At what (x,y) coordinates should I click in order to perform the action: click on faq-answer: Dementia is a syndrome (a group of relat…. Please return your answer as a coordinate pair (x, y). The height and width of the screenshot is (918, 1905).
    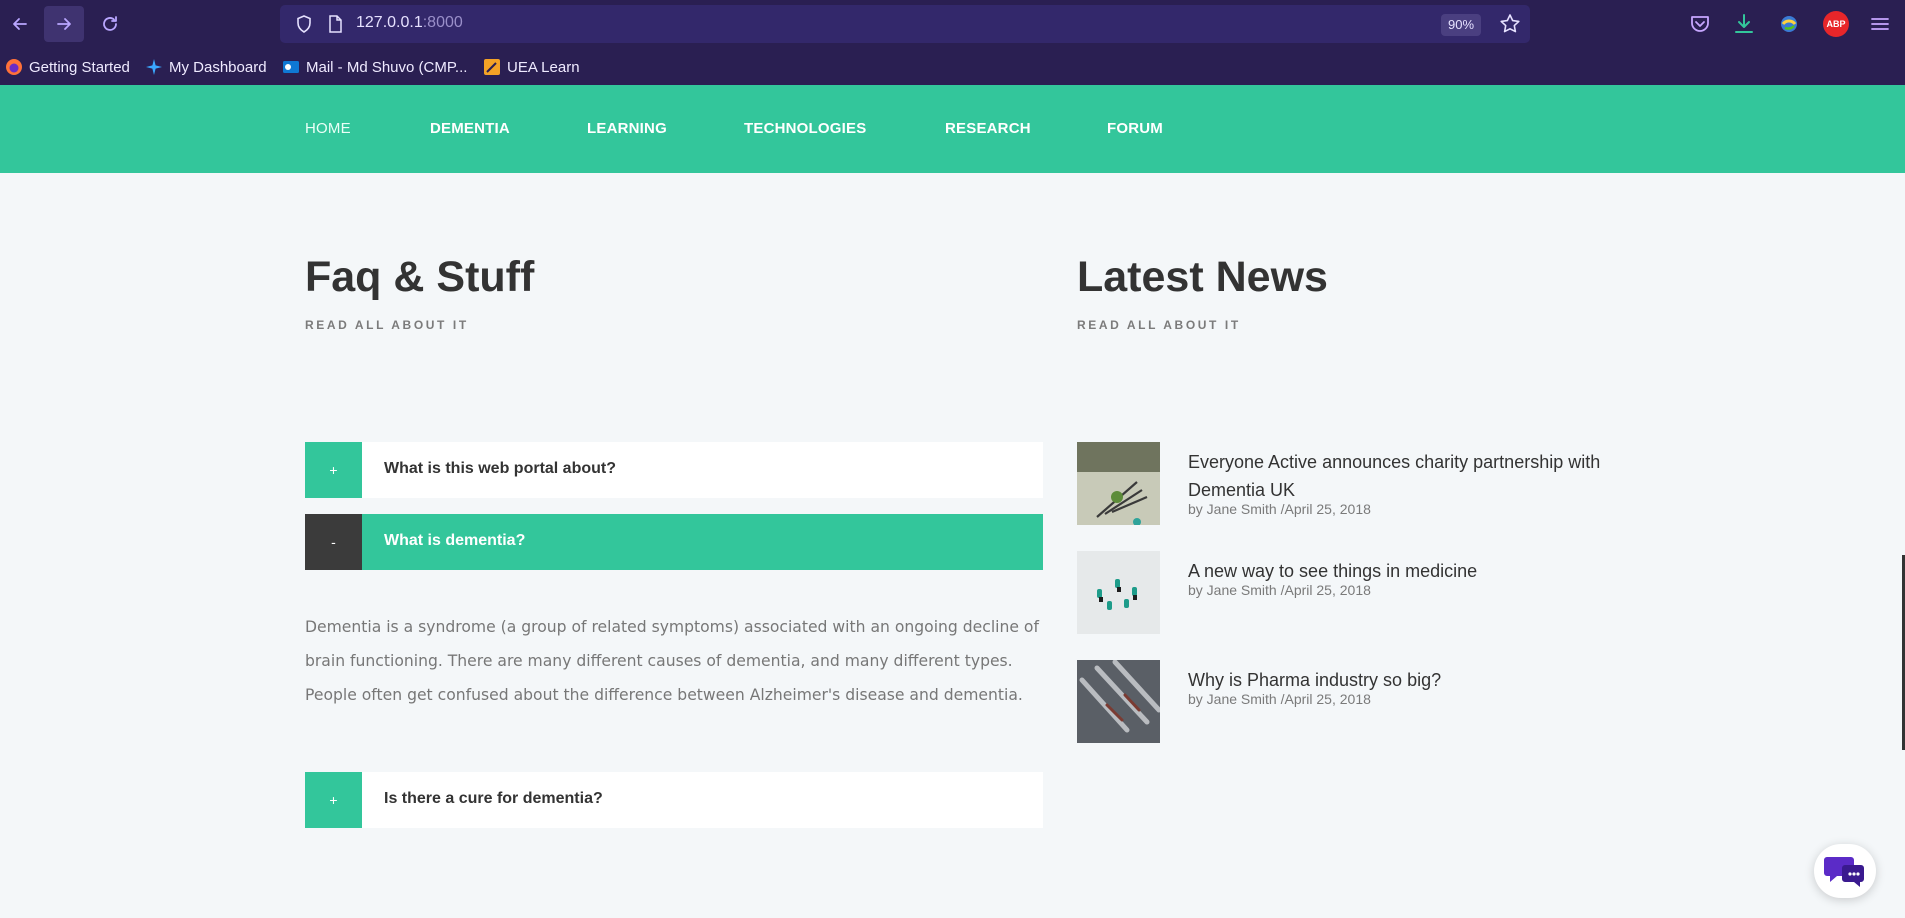
    Looking at the image, I should click on (672, 661).